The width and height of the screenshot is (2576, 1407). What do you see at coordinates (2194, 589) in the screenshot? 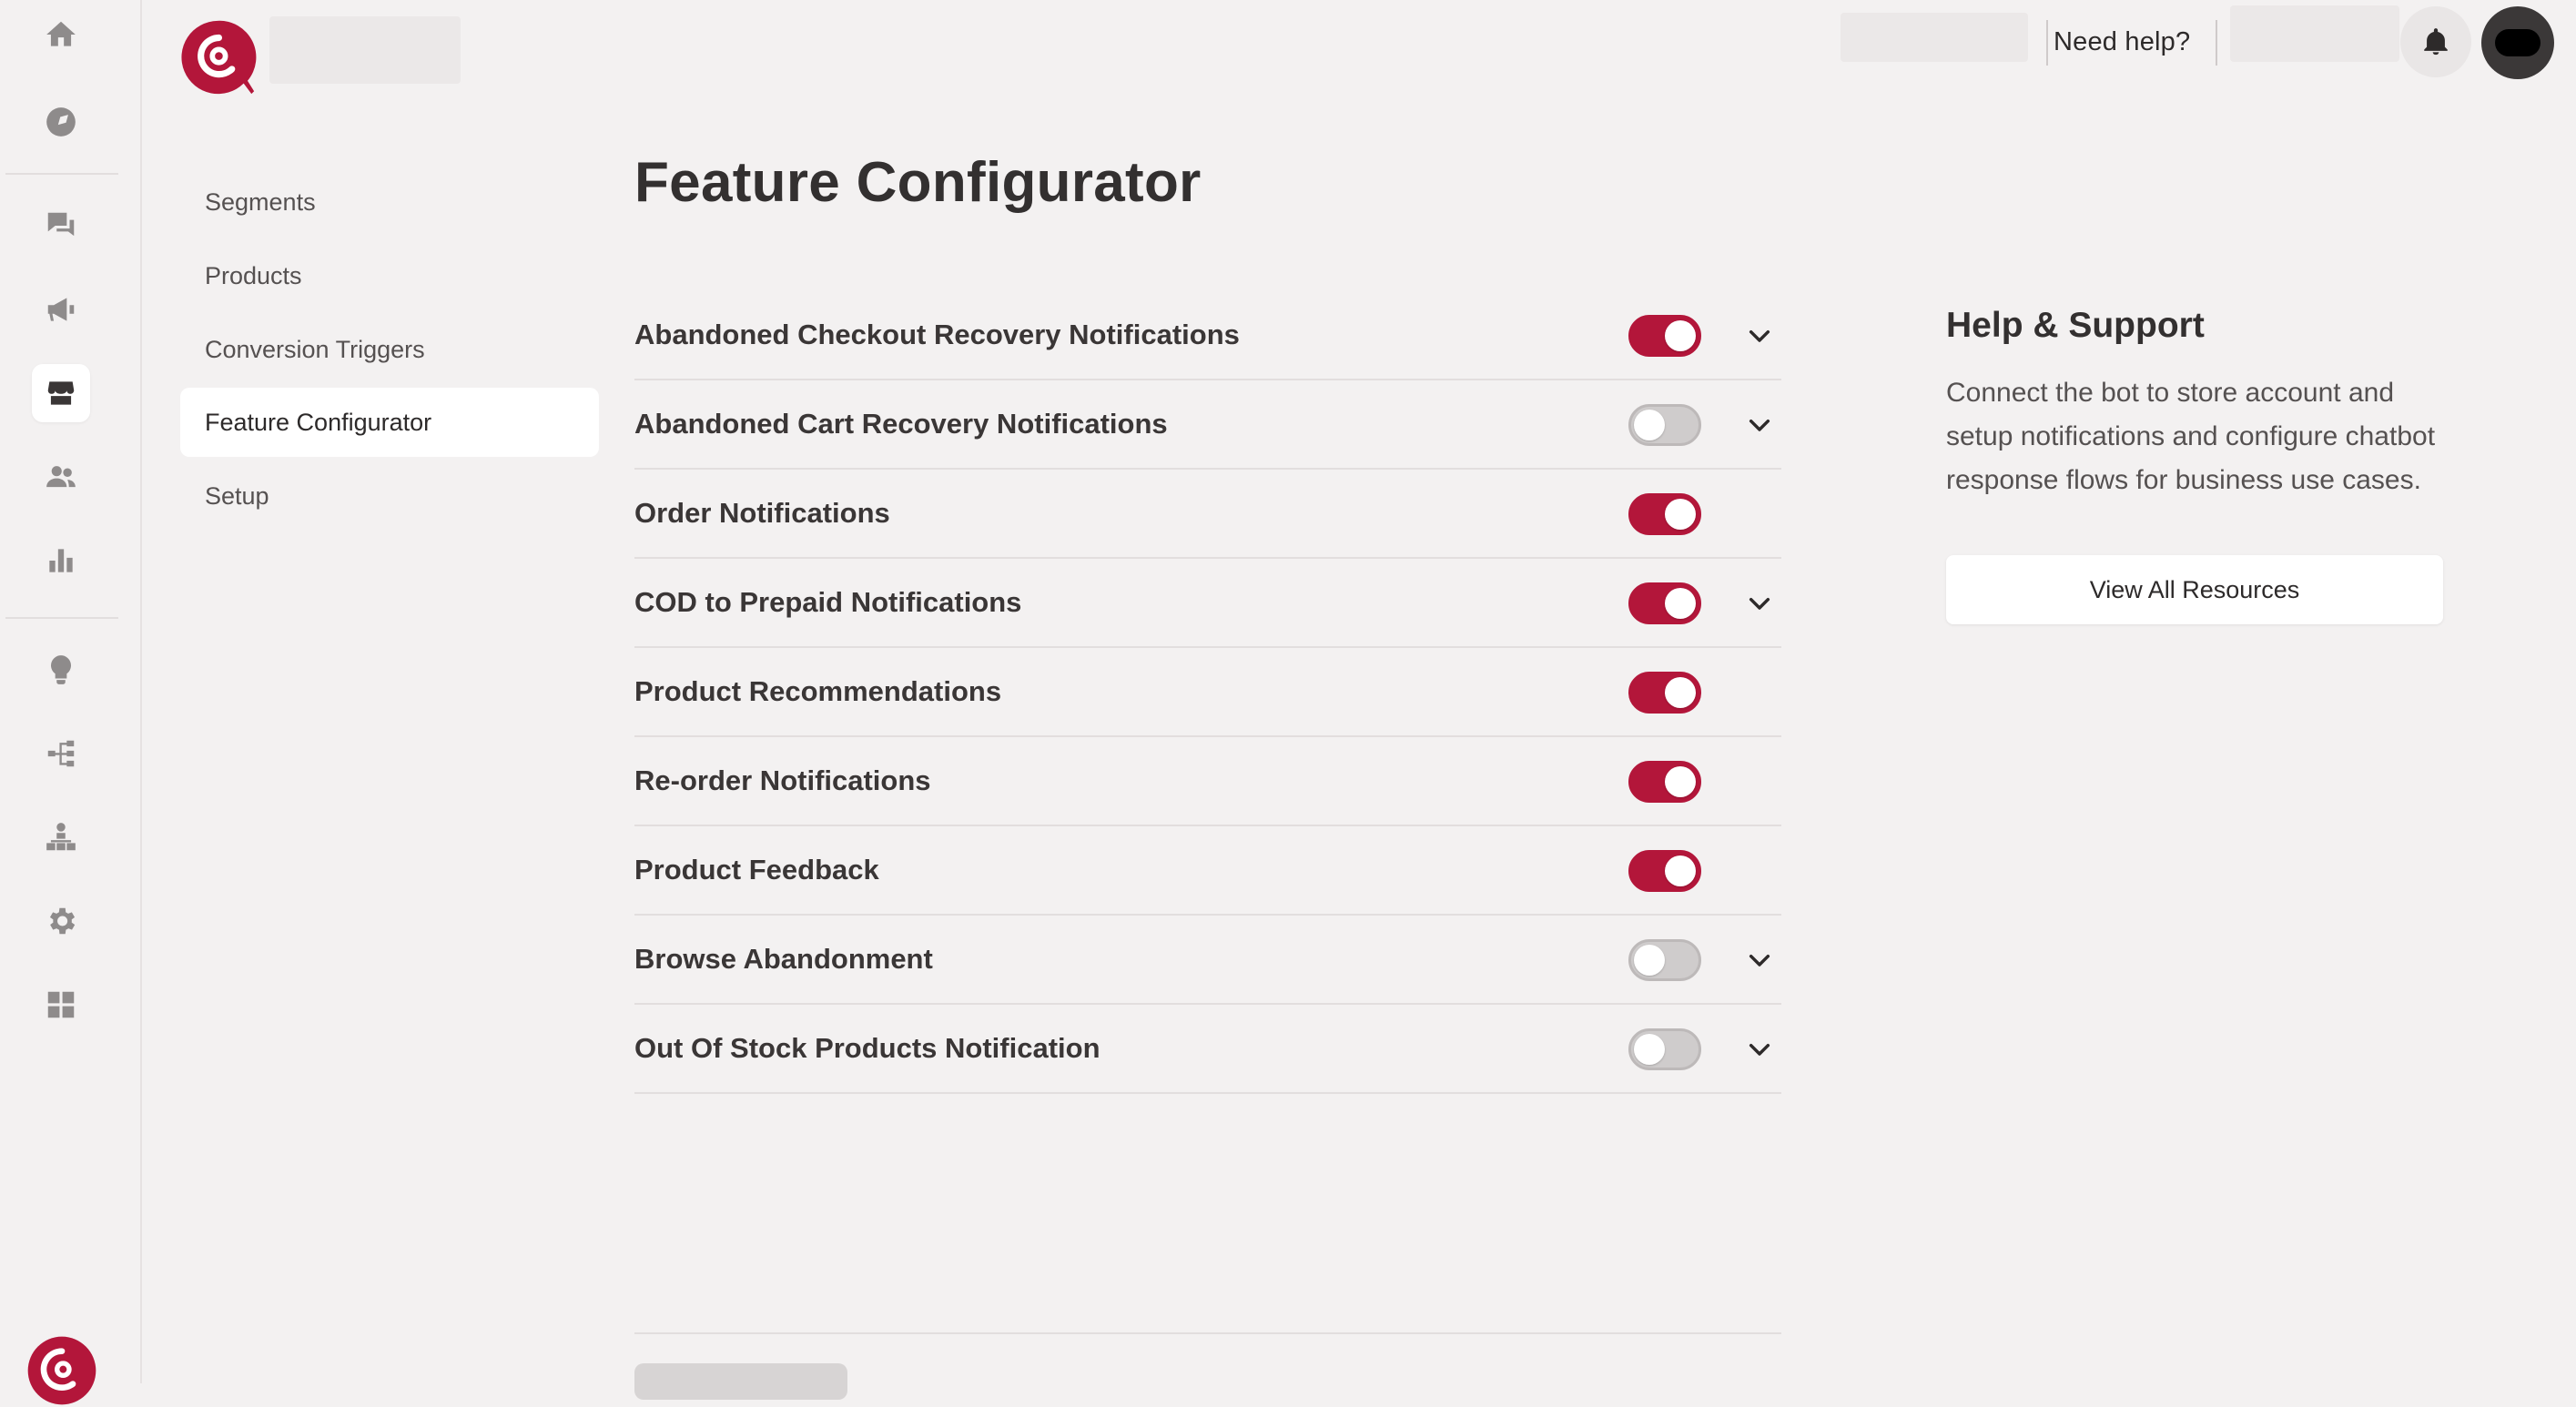
I see `view-all-resources-button: View All Resources` at bounding box center [2194, 589].